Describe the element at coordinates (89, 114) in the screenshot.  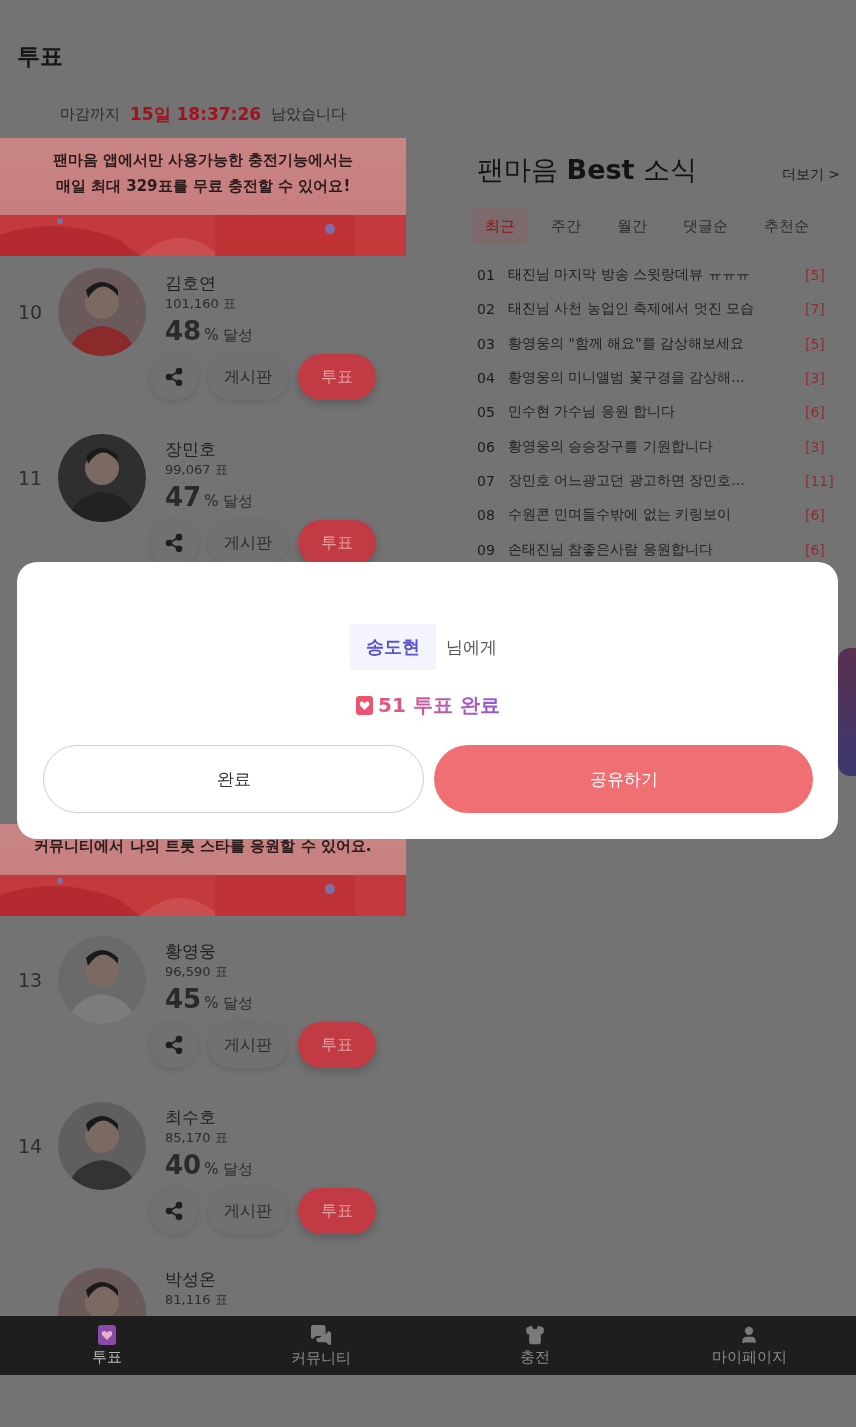
I see `countdown-prefix: 마감까지` at that location.